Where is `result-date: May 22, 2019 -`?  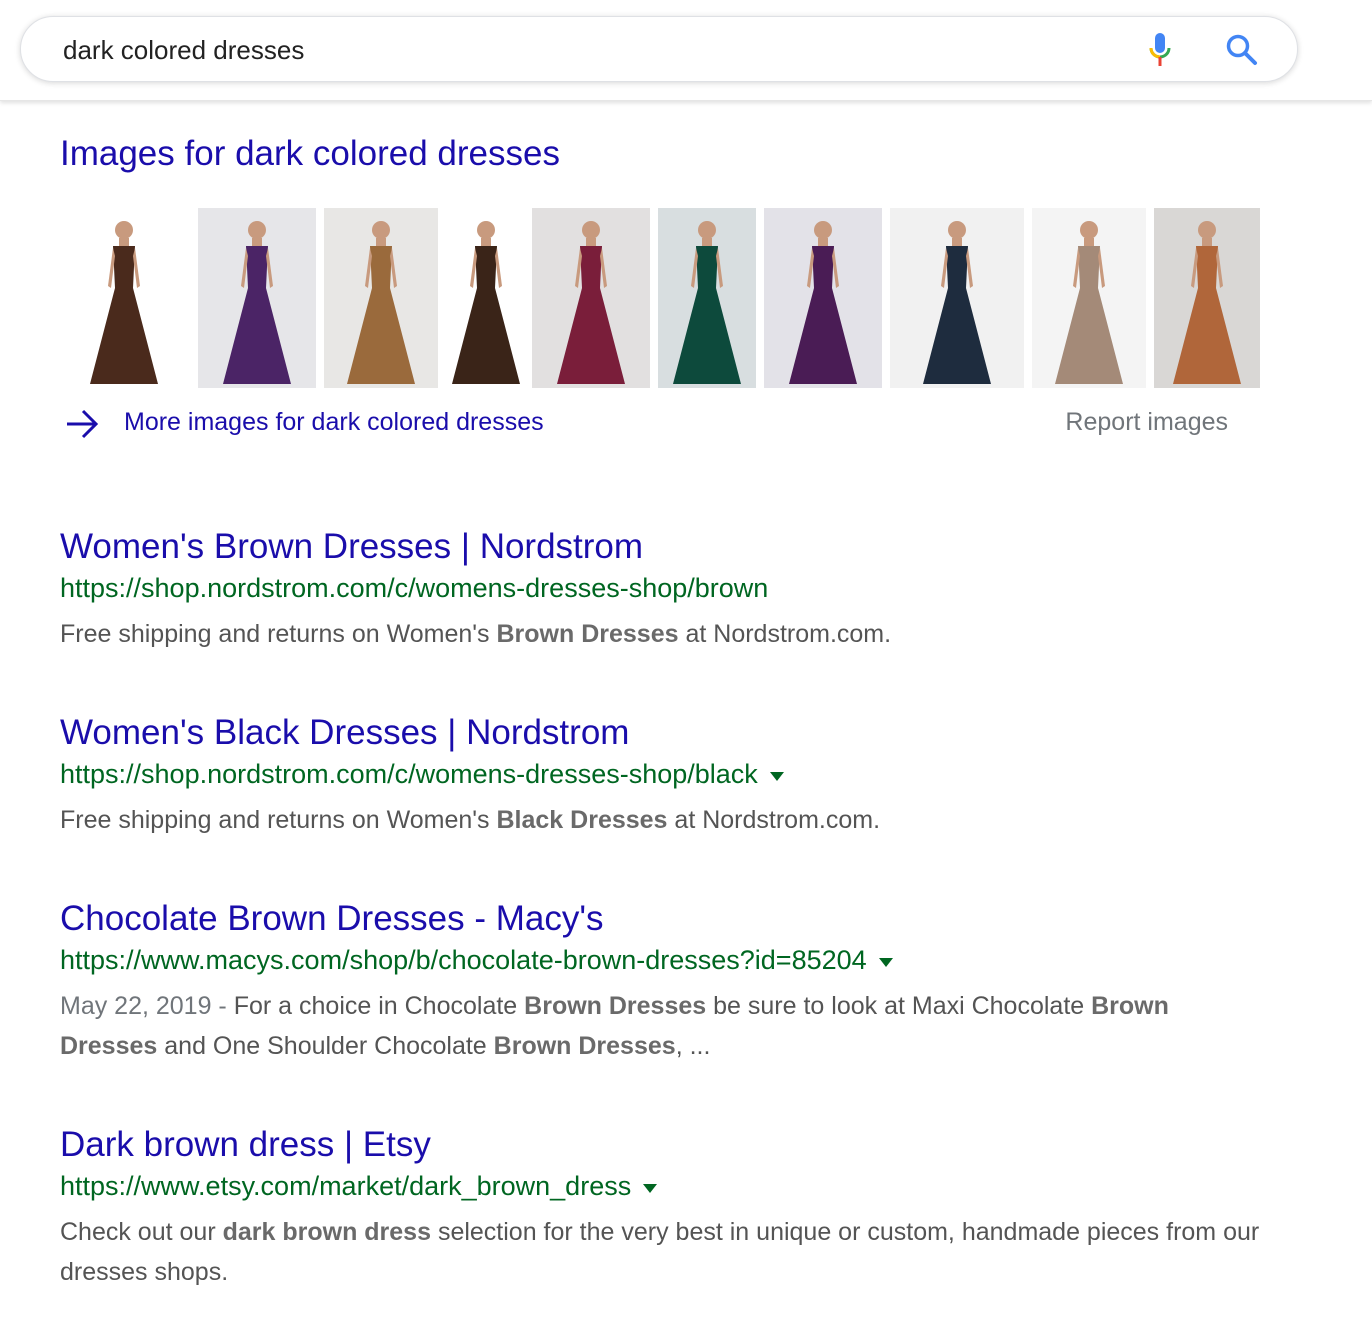 result-date: May 22, 2019 - is located at coordinates (147, 1006).